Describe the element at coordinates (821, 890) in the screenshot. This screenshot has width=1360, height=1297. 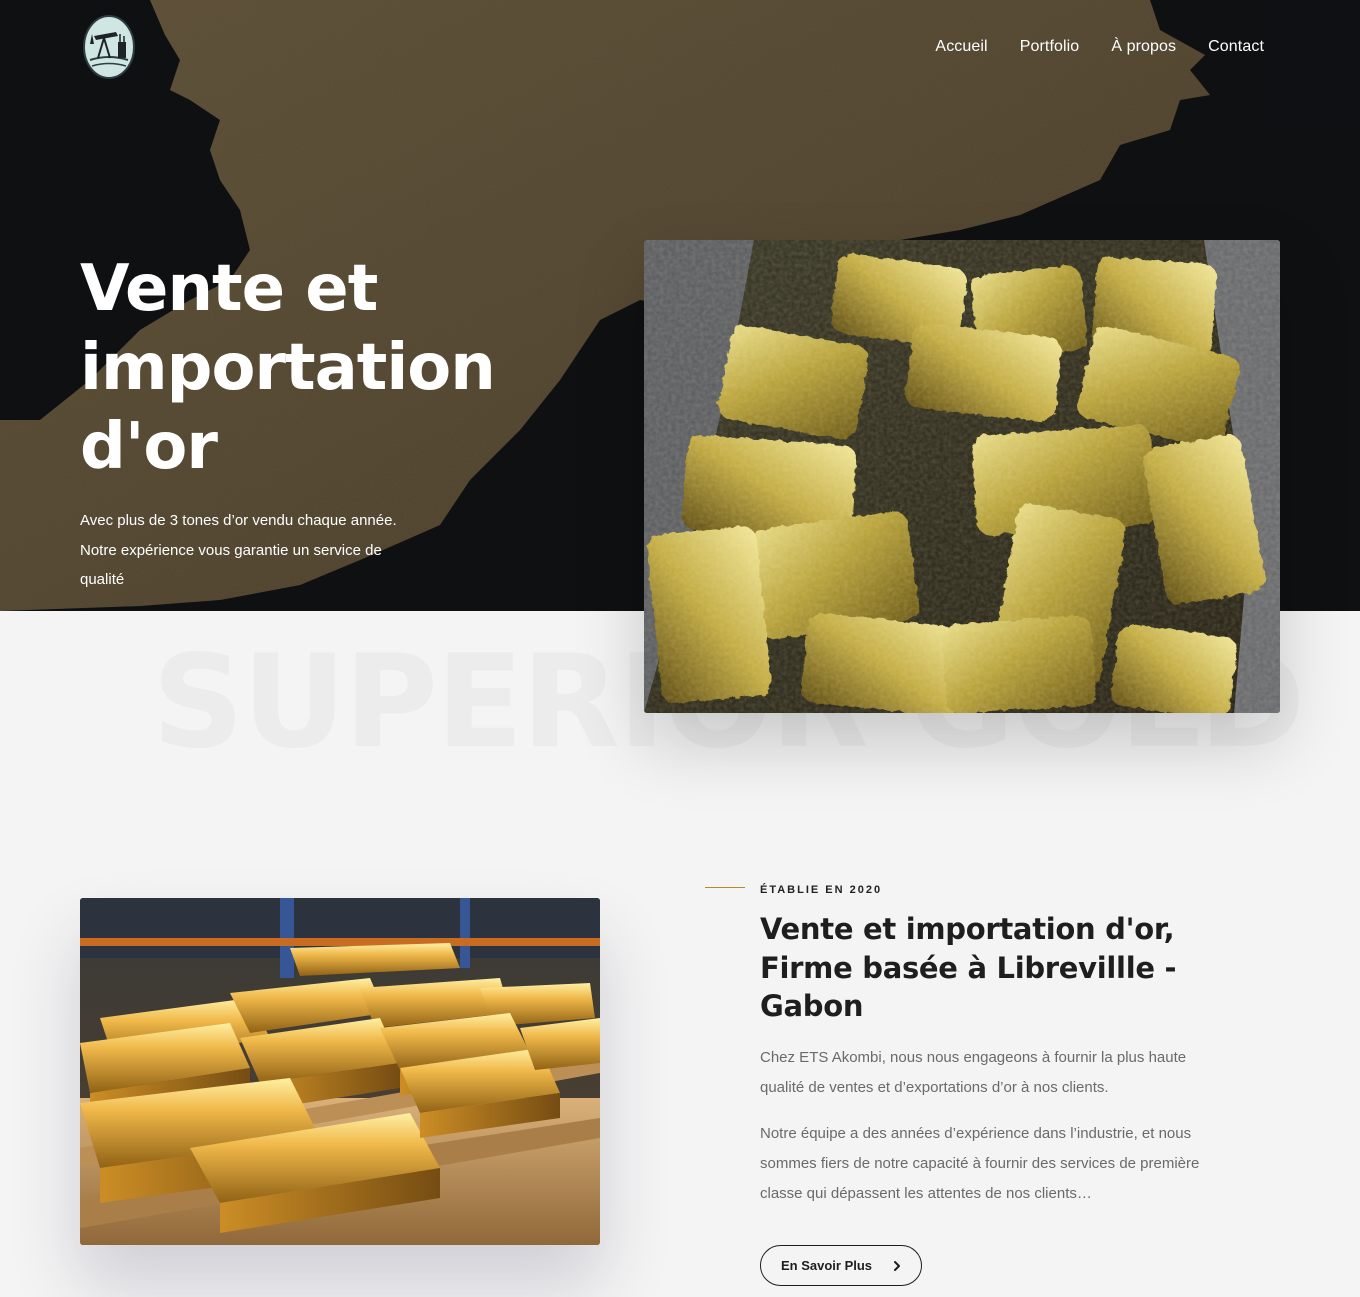
I see `about-eyebrow: ÉTABLIE EN 2020` at that location.